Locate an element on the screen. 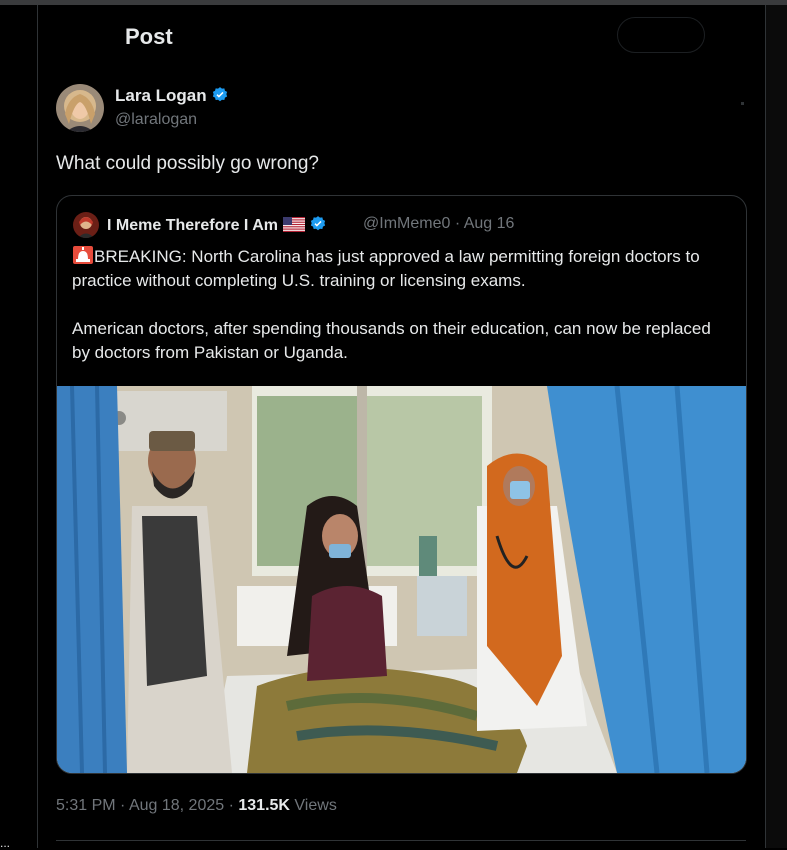  quoted-verified-badge-icon is located at coordinates (318, 226).